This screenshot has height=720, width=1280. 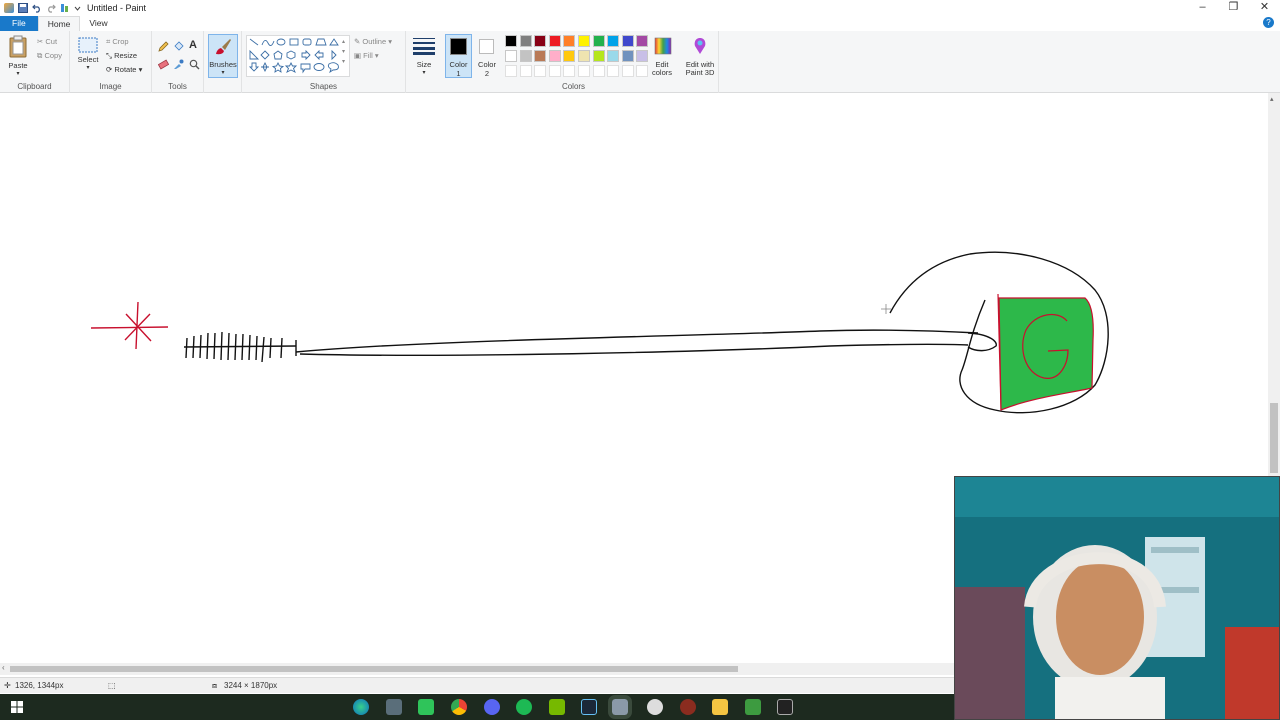 I want to click on color1-button: Color 1, so click(x=458, y=62).